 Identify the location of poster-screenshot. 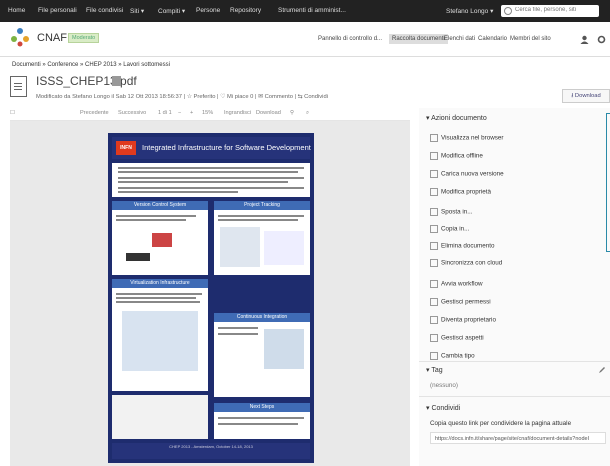
(160, 417).